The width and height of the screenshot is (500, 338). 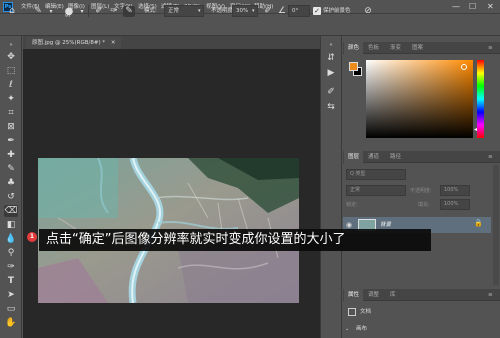 I want to click on airbrush-icon: ✐, so click(x=99, y=11).